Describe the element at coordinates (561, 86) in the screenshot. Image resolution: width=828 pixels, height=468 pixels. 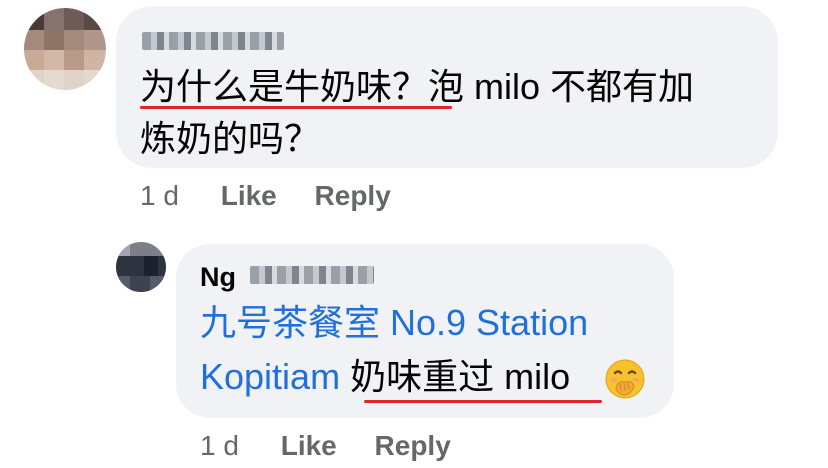
I see `comment-text: 泡 milo 不都有加` at that location.